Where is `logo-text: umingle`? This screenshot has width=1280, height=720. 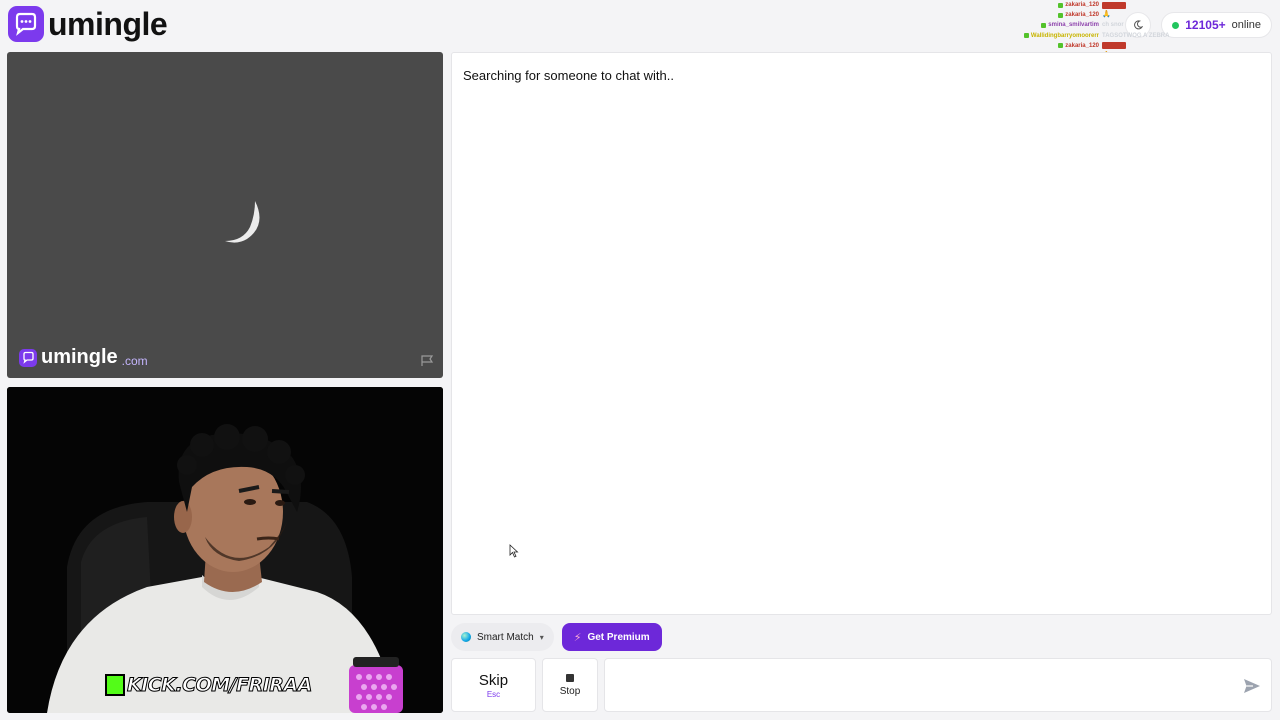
logo-text: umingle is located at coordinates (108, 24).